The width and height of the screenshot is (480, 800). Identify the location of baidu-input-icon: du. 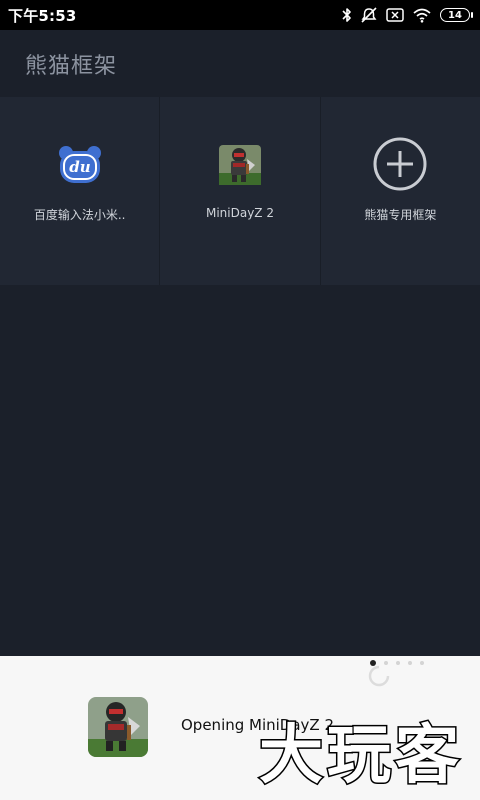
(80, 165).